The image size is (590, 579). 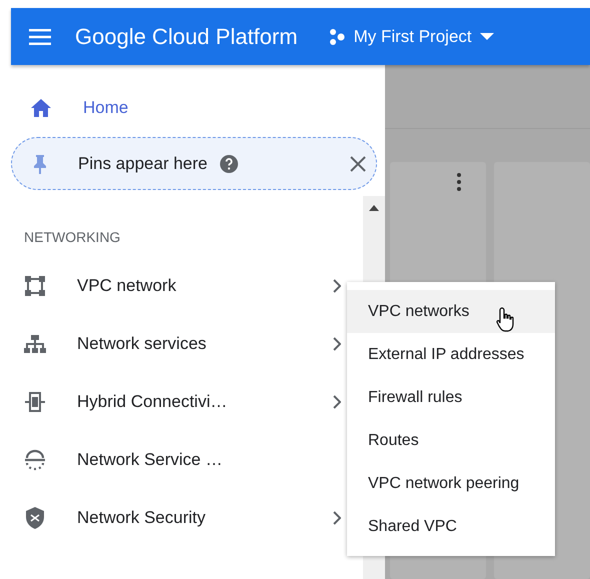 I want to click on route-icon, so click(x=35, y=460).